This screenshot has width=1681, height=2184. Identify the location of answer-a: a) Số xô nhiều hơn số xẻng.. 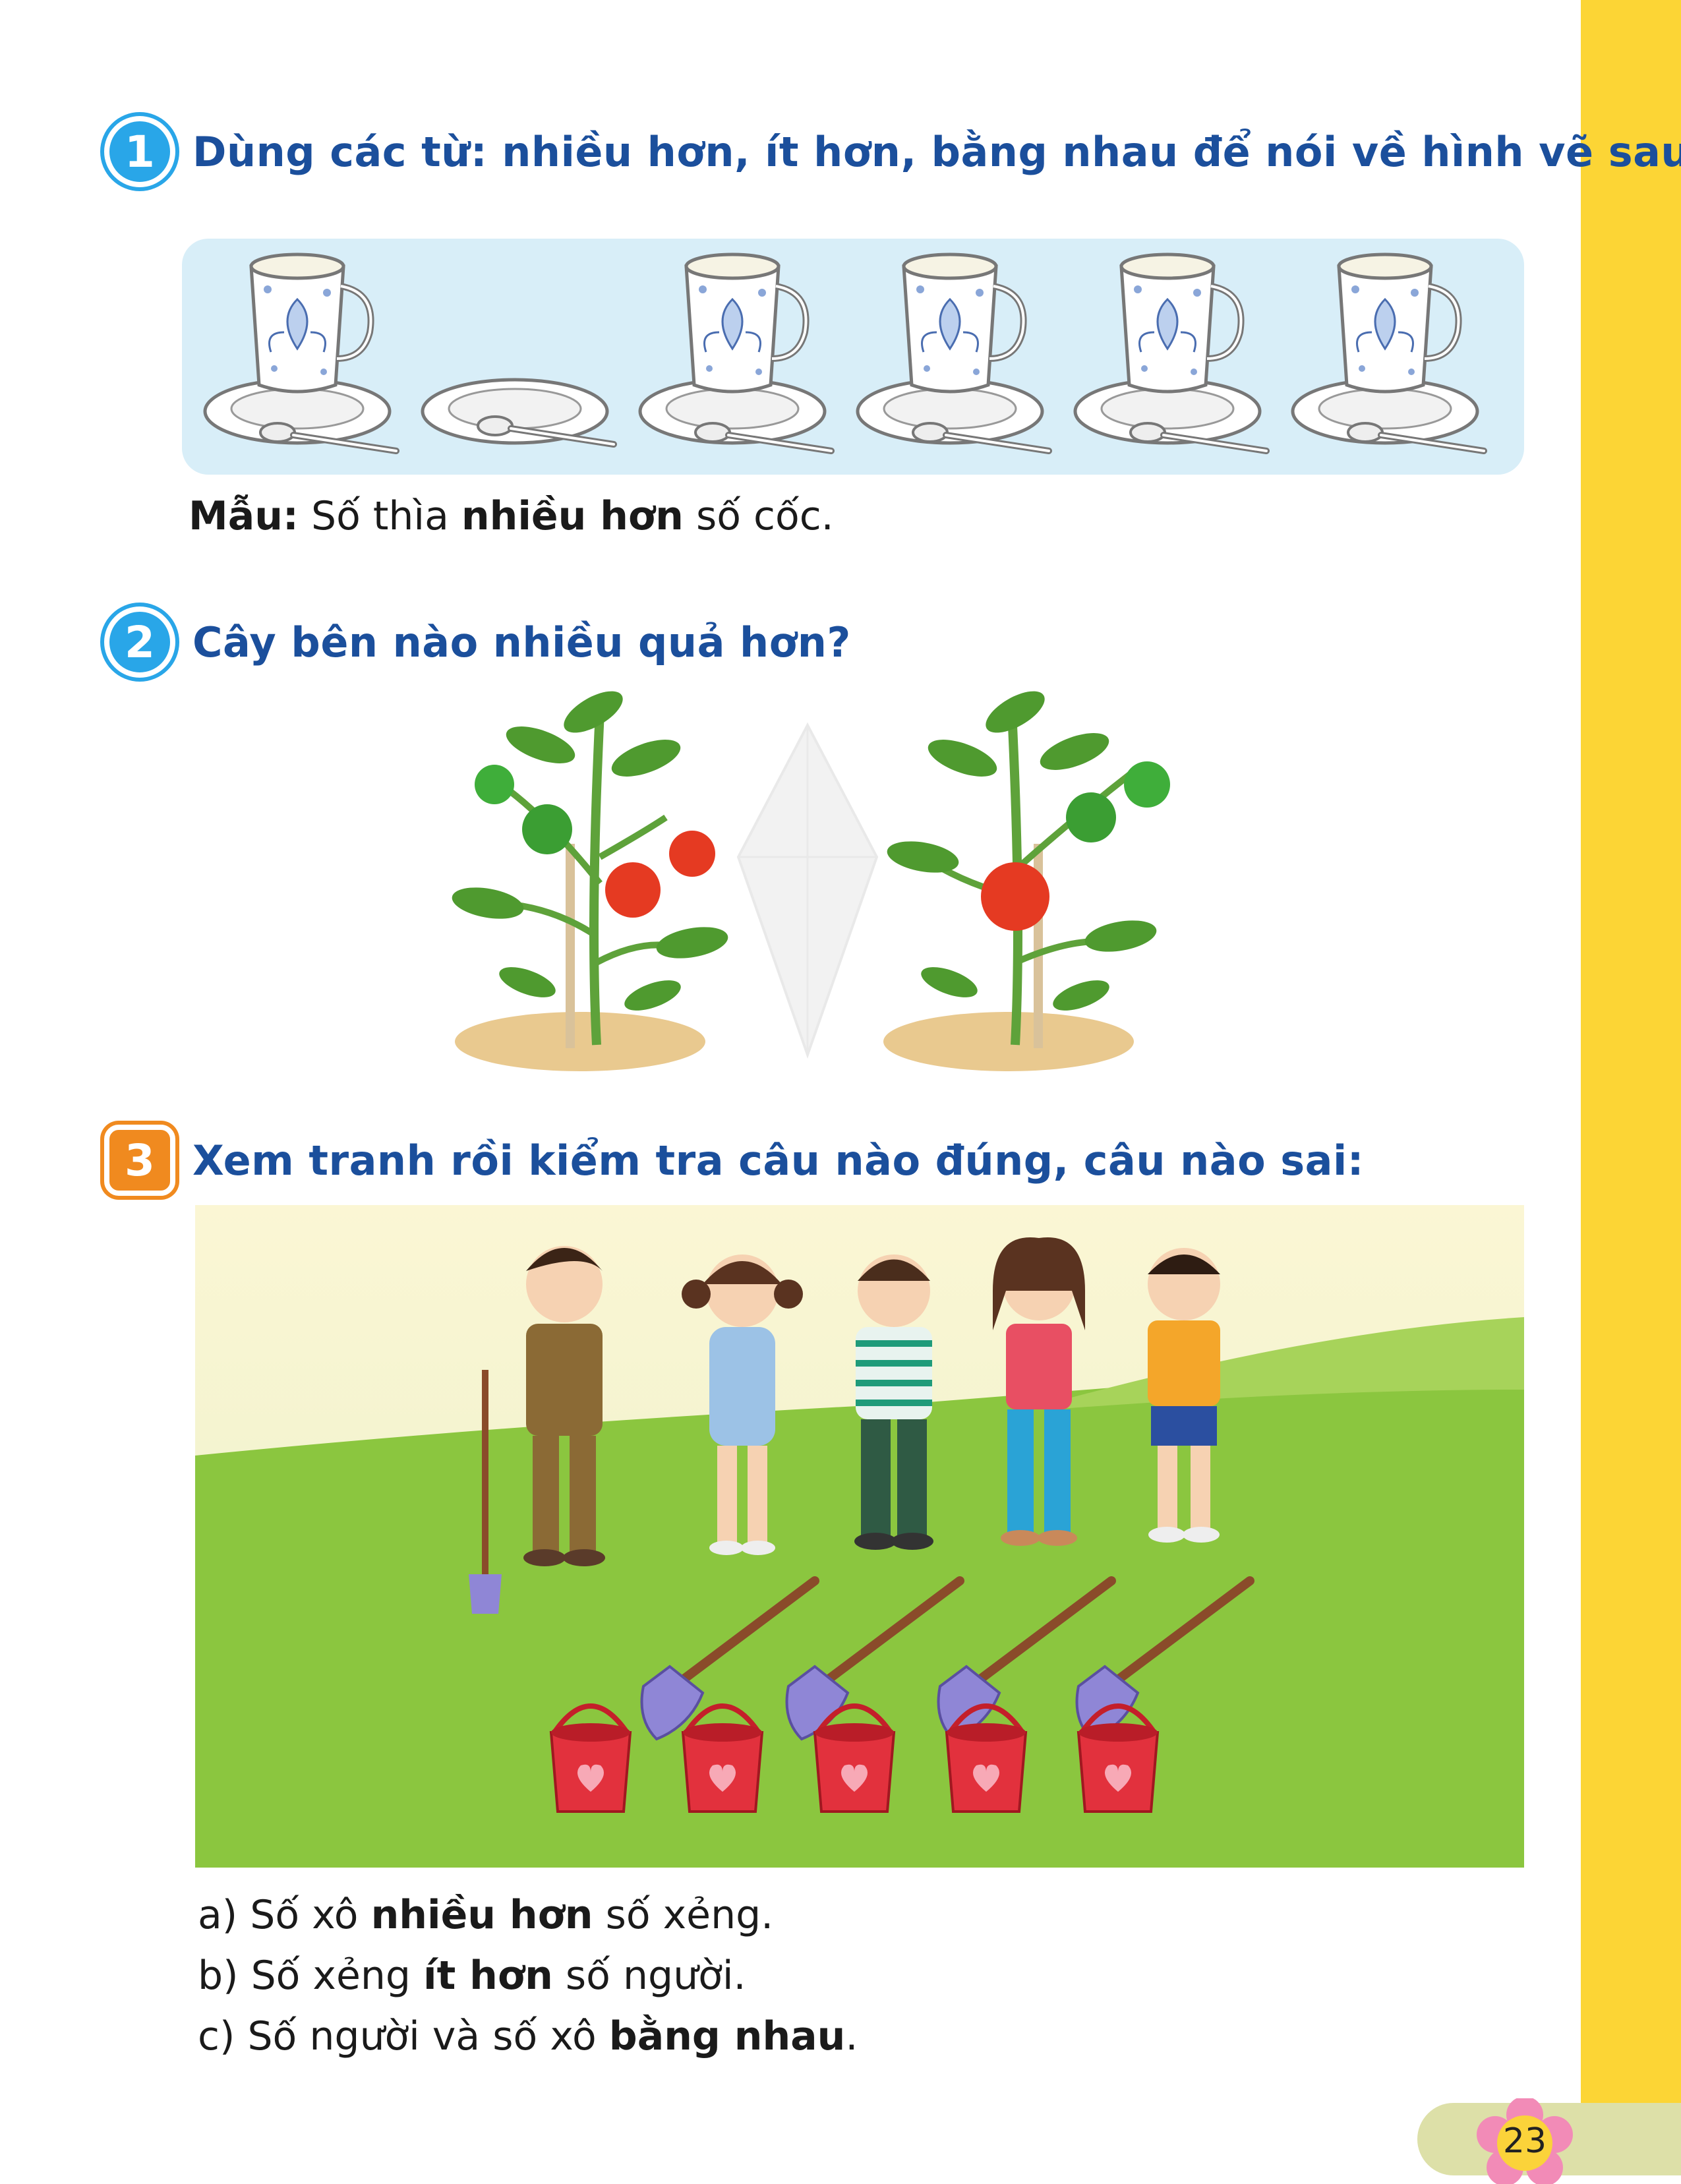
(485, 1915).